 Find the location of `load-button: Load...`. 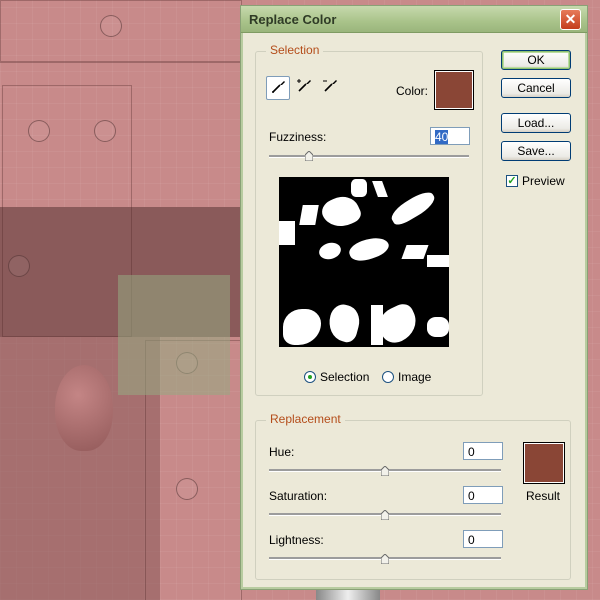

load-button: Load... is located at coordinates (536, 123).